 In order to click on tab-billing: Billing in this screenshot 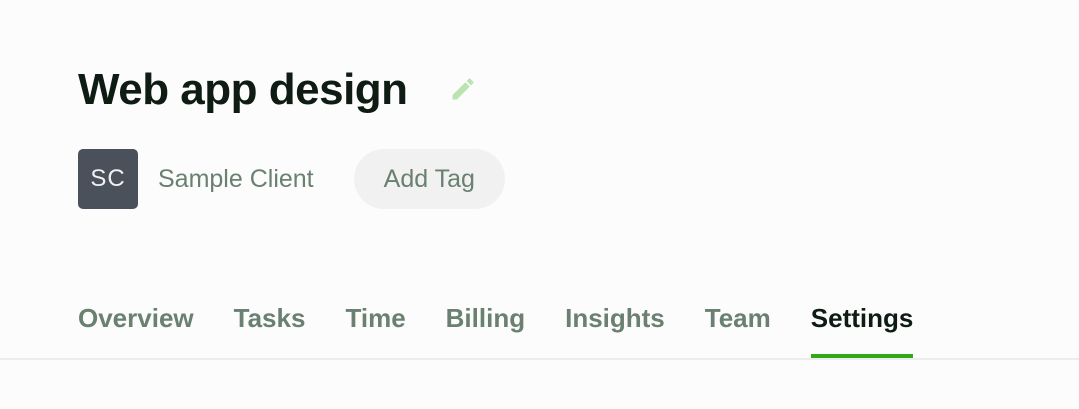, I will do `click(485, 328)`.